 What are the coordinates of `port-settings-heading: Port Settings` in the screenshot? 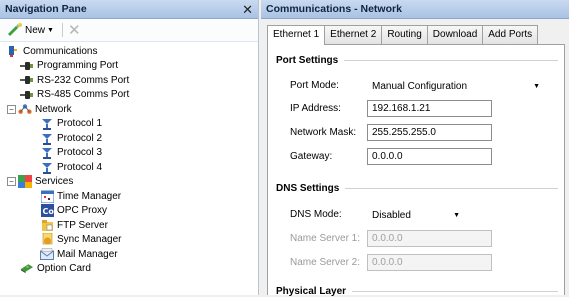 It's located at (417, 60).